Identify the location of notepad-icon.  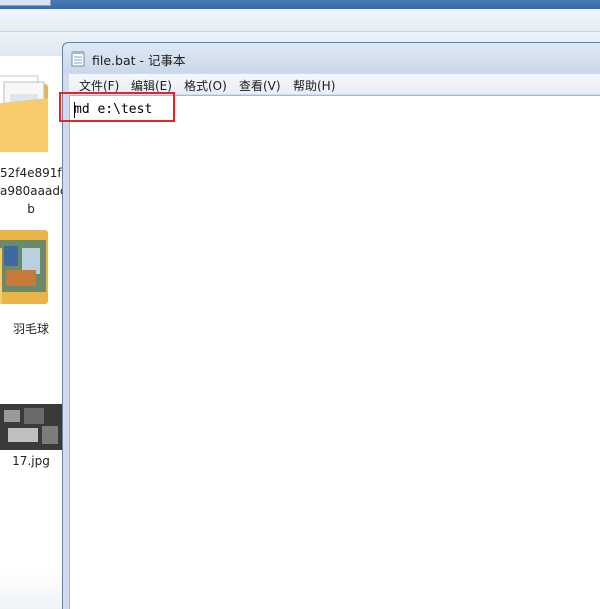
(78, 59).